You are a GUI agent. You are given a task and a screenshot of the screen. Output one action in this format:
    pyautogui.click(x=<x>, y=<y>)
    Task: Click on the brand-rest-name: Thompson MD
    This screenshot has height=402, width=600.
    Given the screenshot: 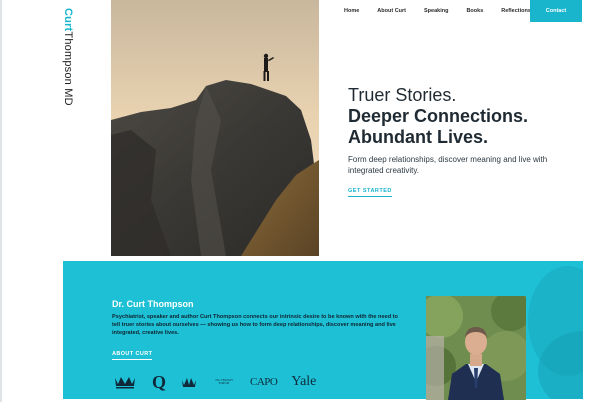 What is the action you would take?
    pyautogui.click(x=68, y=68)
    